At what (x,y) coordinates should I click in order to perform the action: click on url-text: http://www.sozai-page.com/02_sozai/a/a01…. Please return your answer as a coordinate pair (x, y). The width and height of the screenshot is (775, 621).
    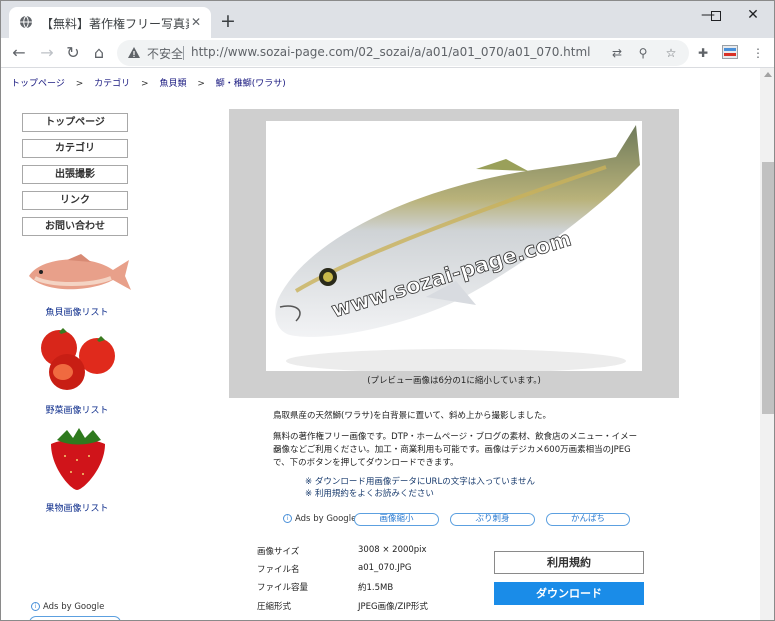
    Looking at the image, I should click on (391, 52).